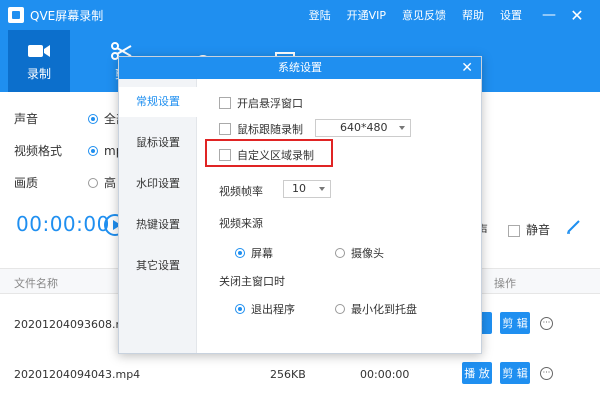  What do you see at coordinates (340, 309) in the screenshot?
I see `close-minimize-radio` at bounding box center [340, 309].